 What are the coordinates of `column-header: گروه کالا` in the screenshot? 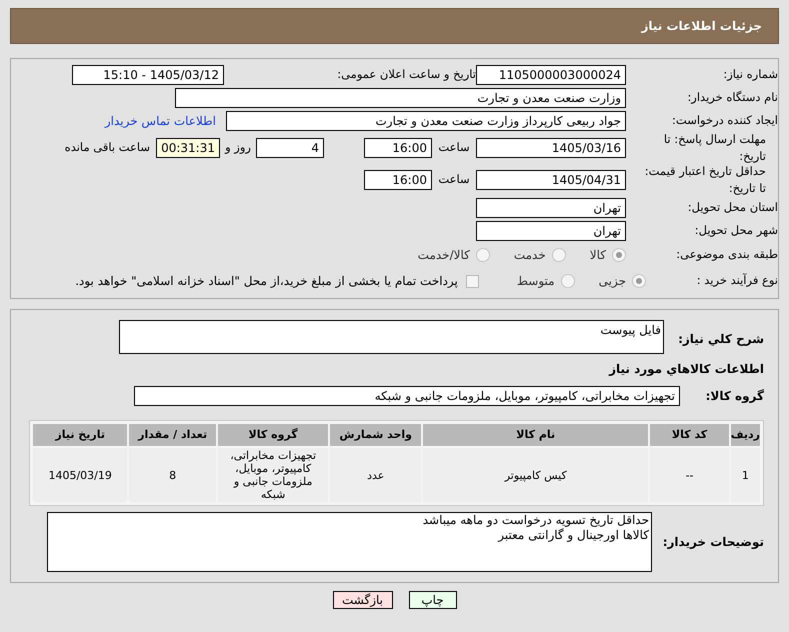 It's located at (273, 435).